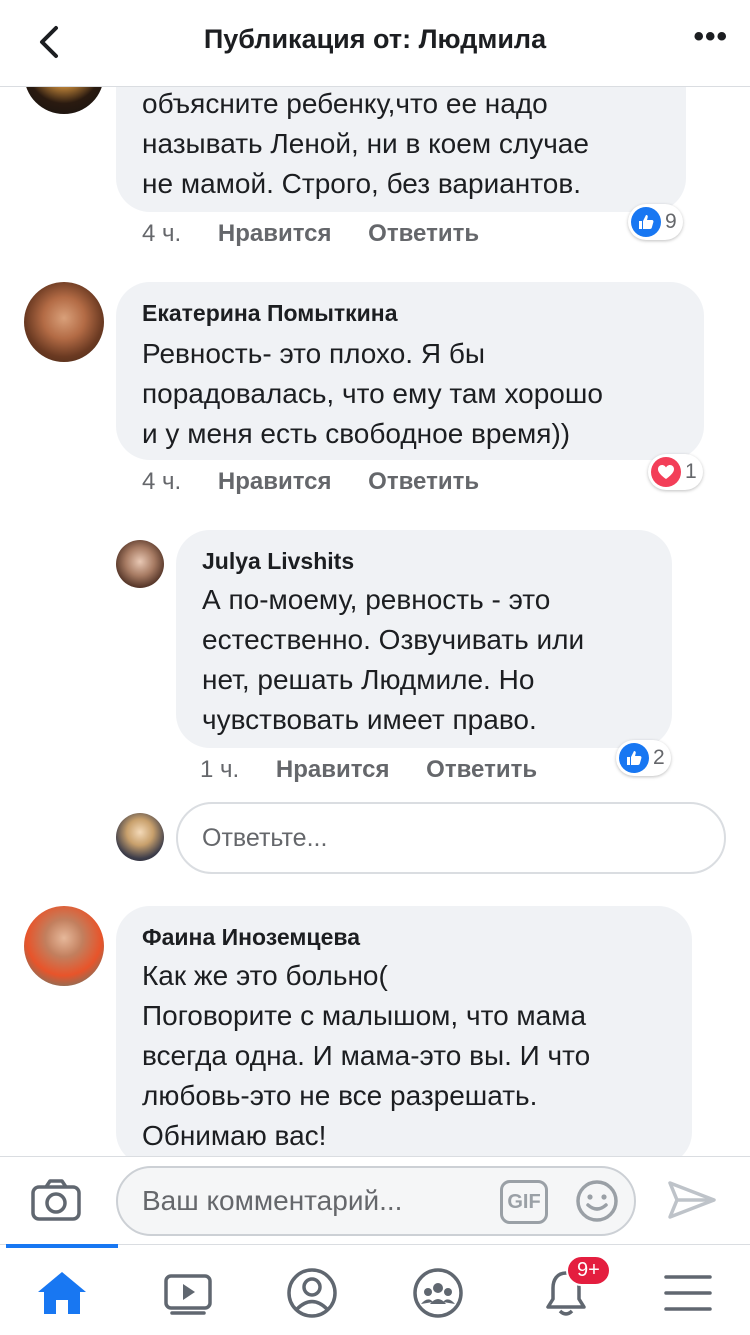 The width and height of the screenshot is (750, 1335). I want to click on home-icon, so click(62, 1293).